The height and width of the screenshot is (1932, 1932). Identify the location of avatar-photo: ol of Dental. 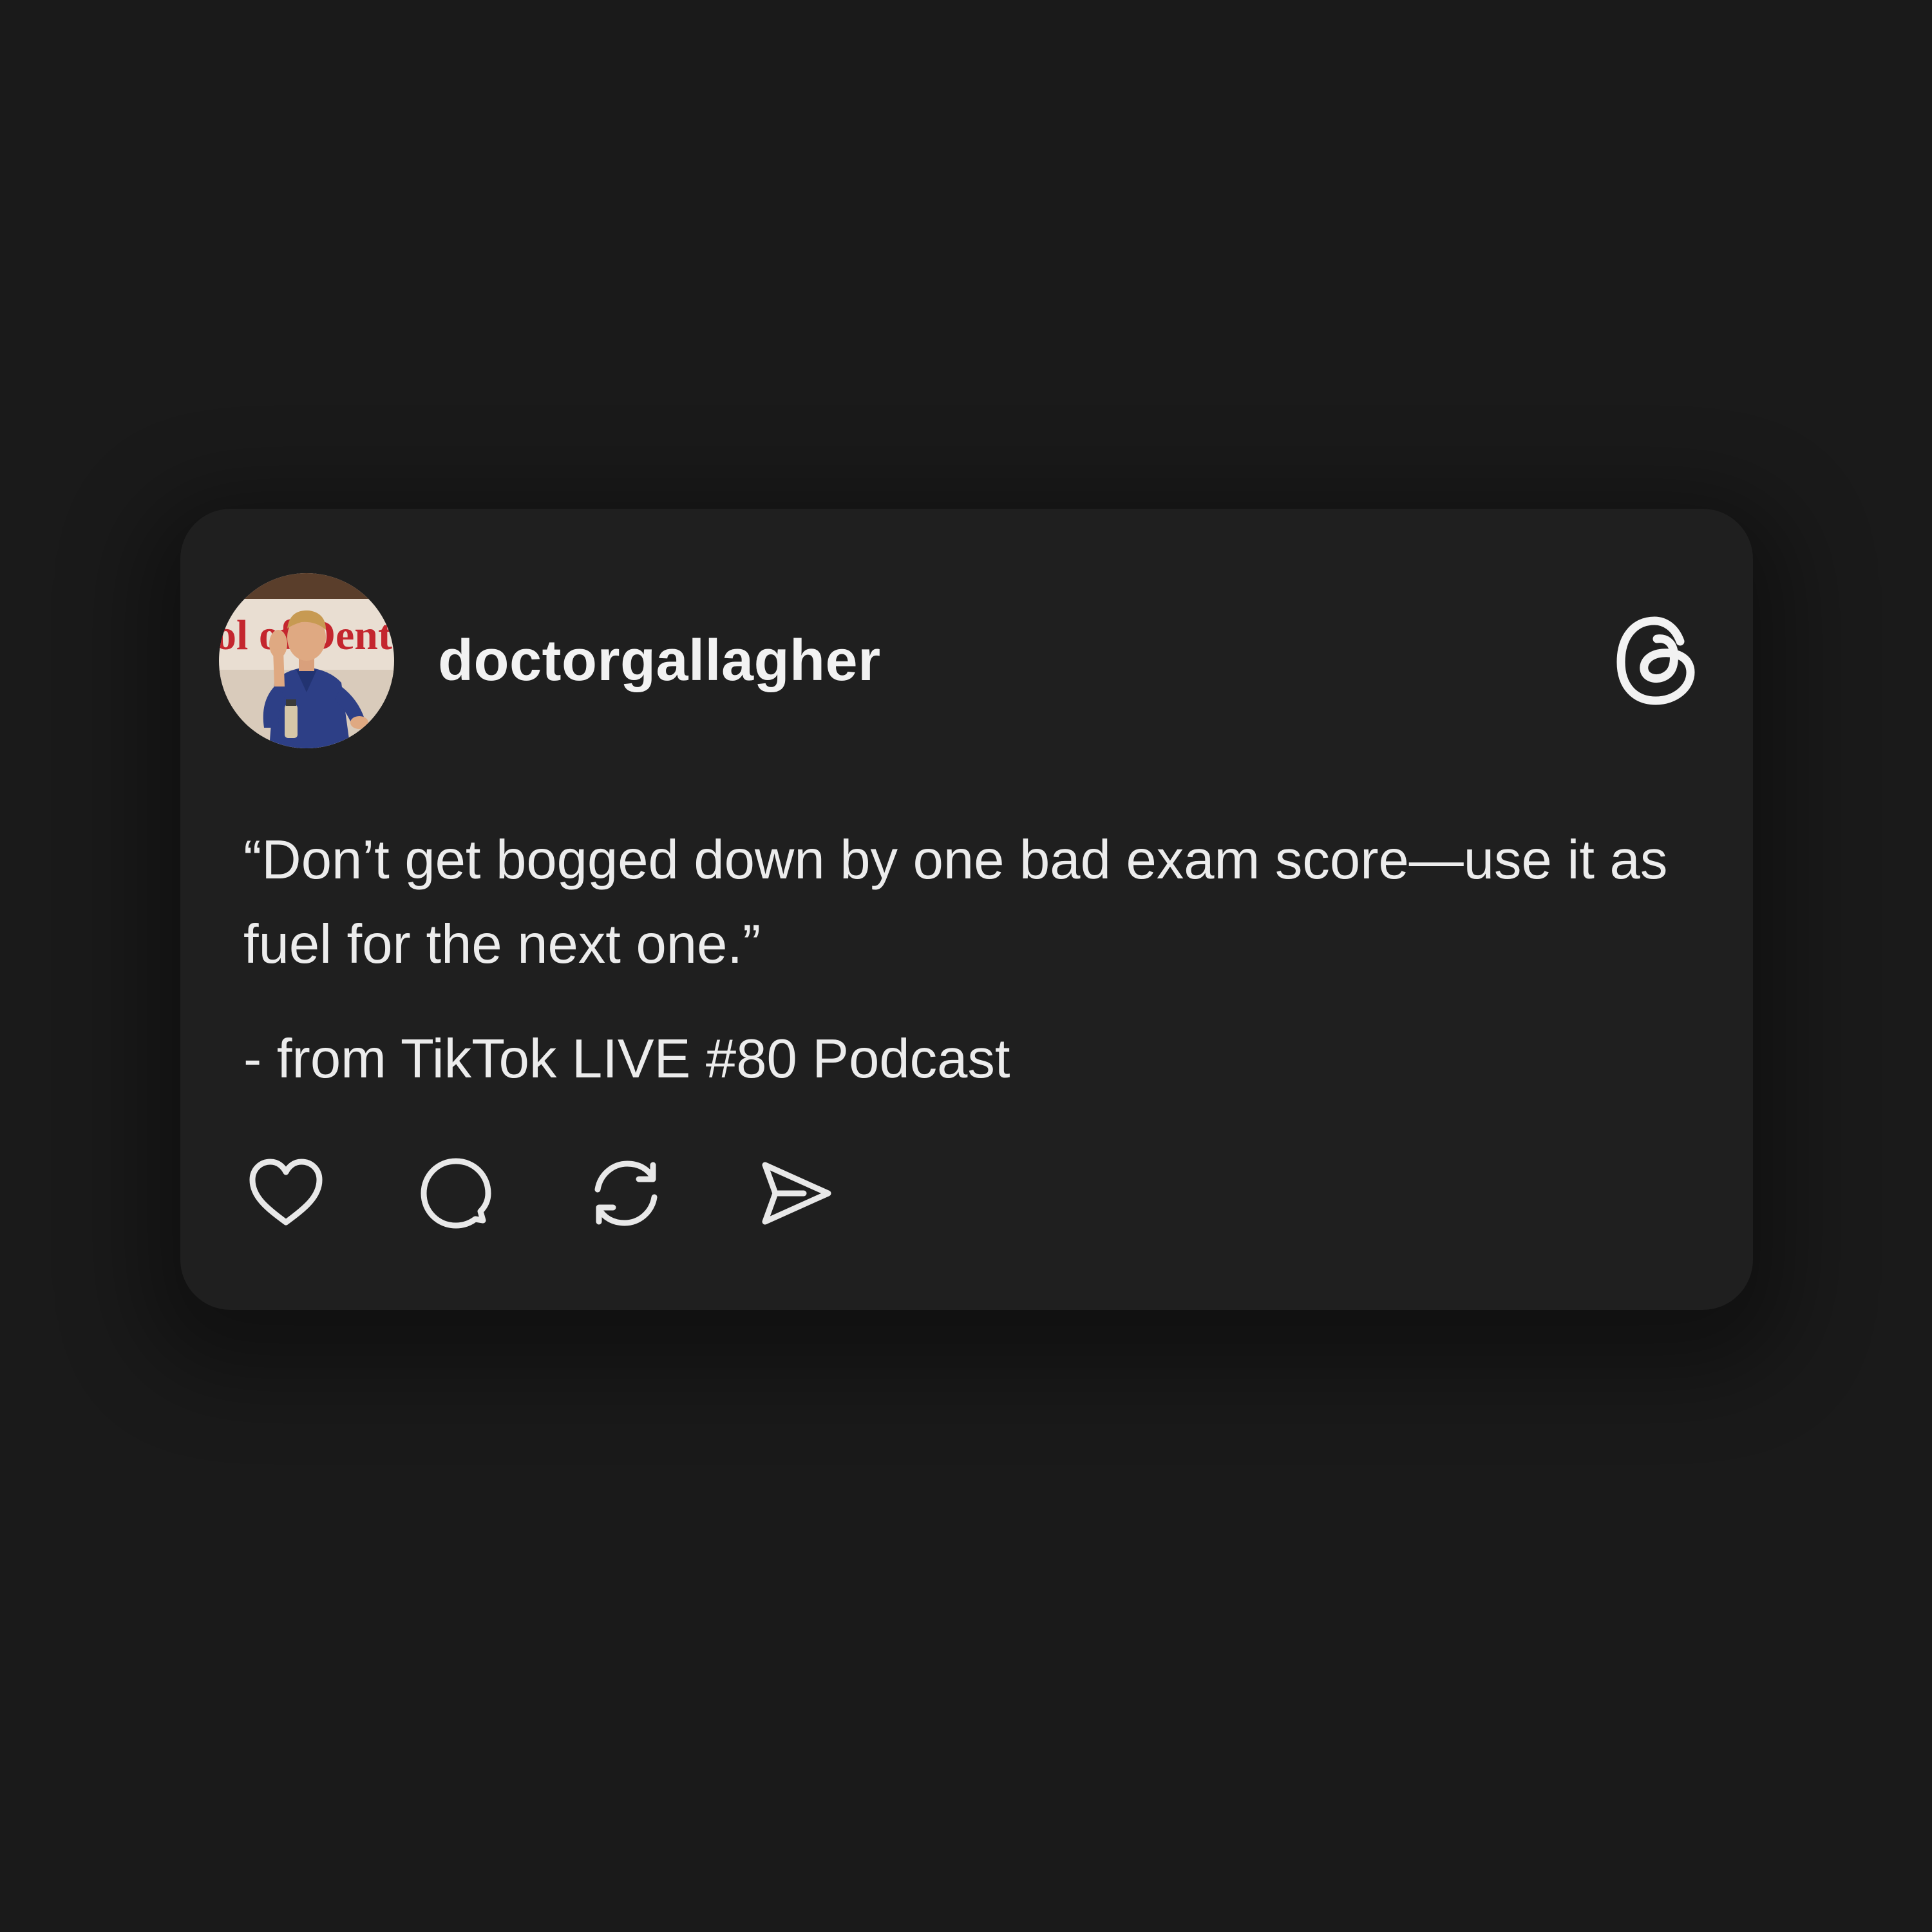
(306, 660).